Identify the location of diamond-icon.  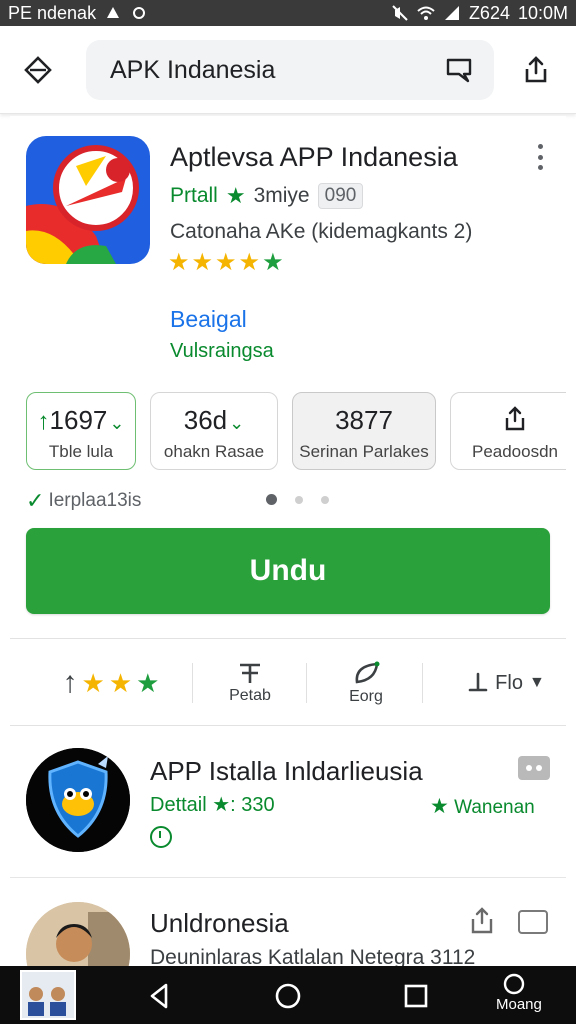
(38, 70).